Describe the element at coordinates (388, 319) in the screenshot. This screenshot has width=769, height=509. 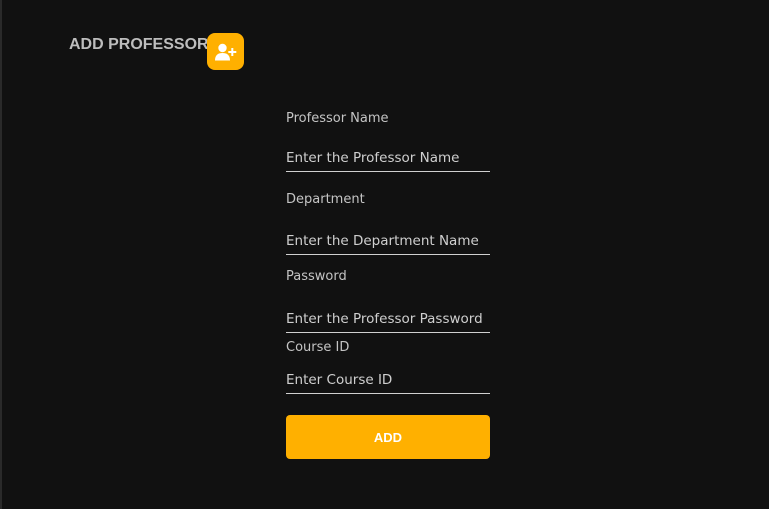
I see `password-input` at that location.